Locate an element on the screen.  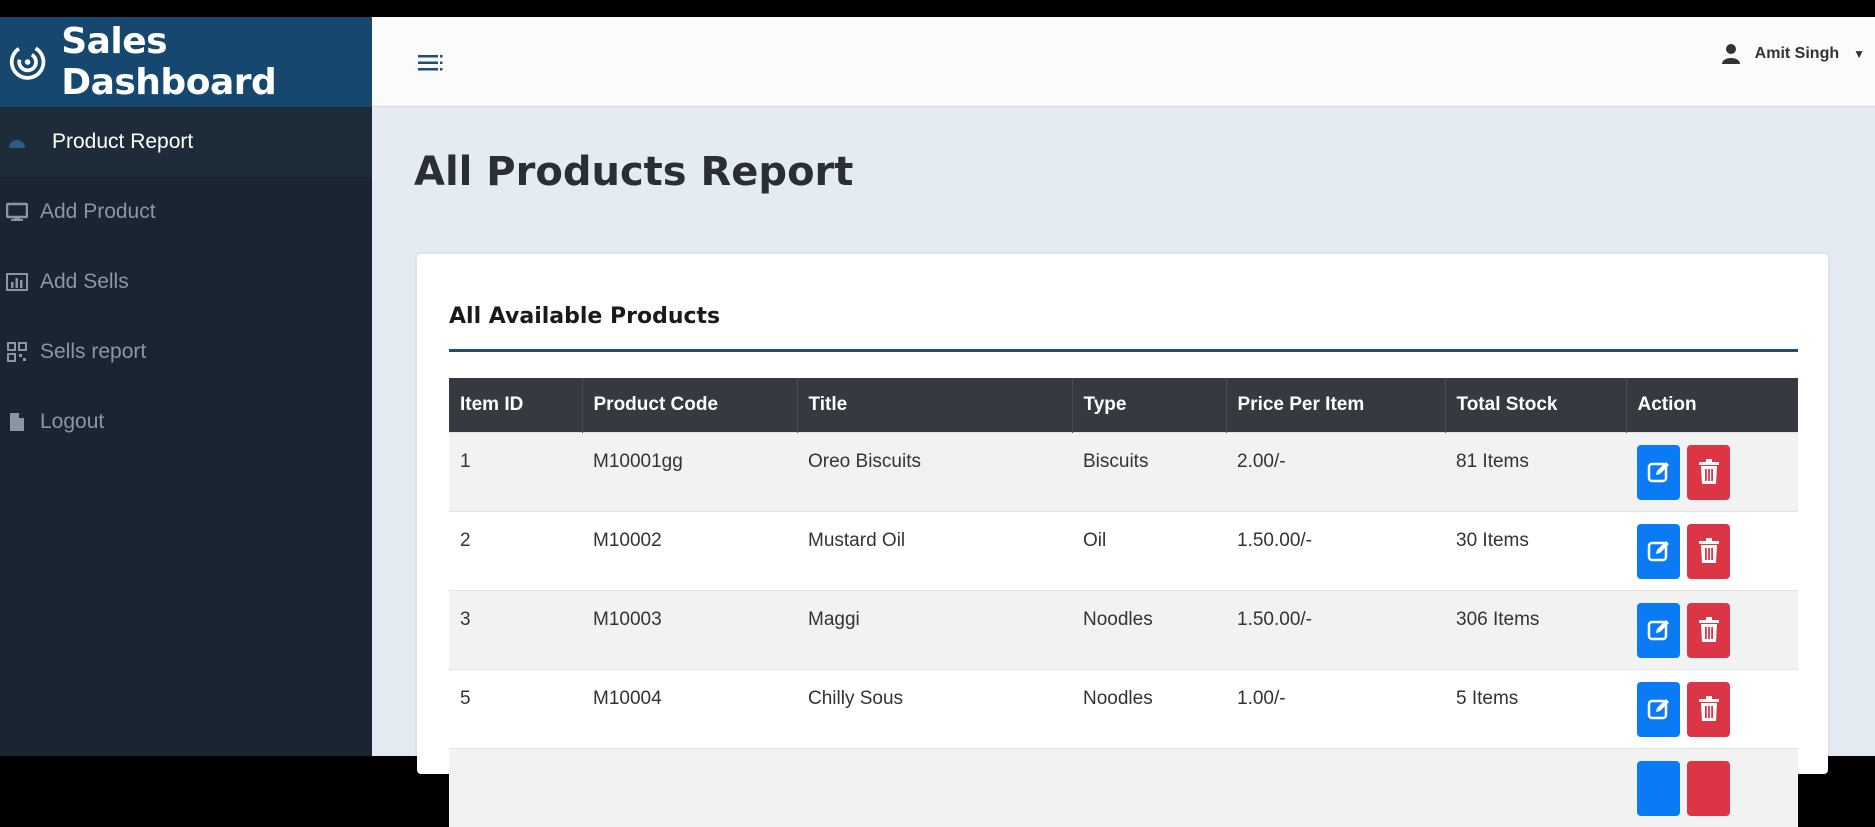
cell-title: Oreo Biscuits is located at coordinates (864, 461).